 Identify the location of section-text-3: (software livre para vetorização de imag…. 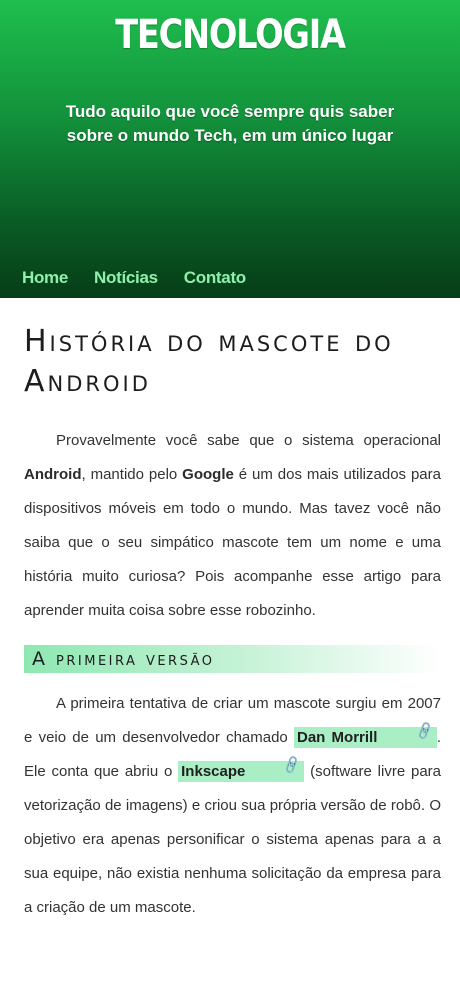
(232, 839).